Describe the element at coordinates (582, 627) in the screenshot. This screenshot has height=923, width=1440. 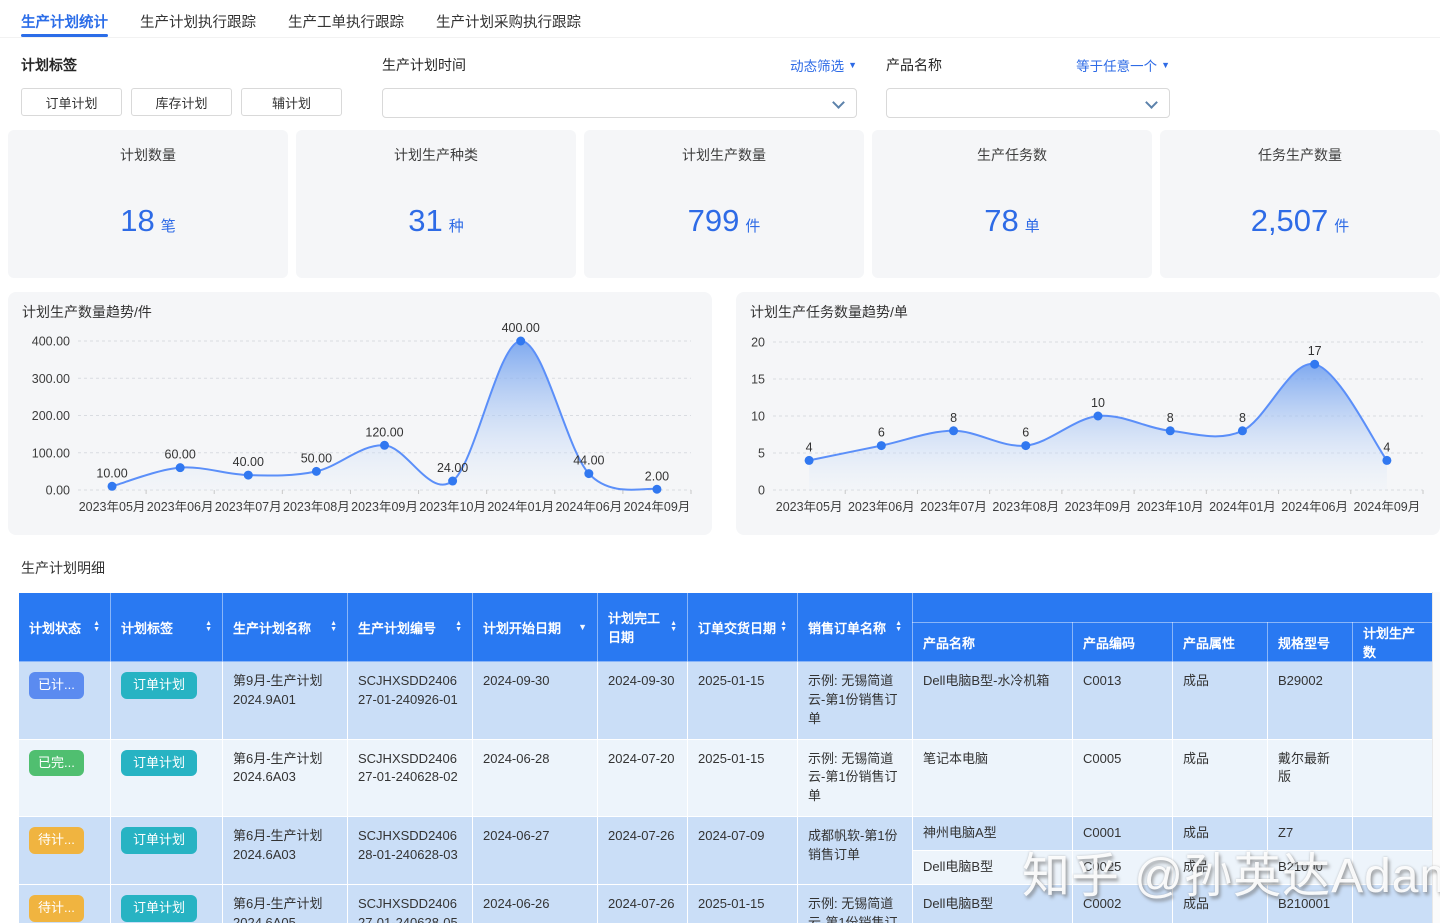
I see `sort-desc-icon: ▼` at that location.